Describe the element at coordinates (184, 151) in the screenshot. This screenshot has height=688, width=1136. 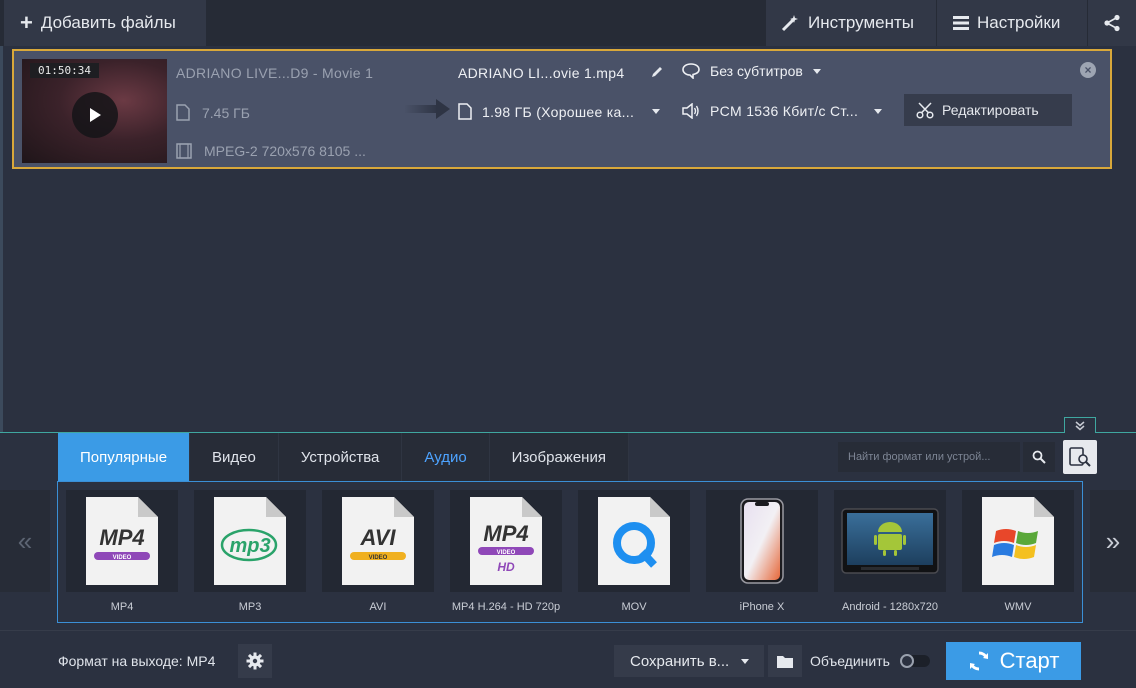
I see `film-icon` at that location.